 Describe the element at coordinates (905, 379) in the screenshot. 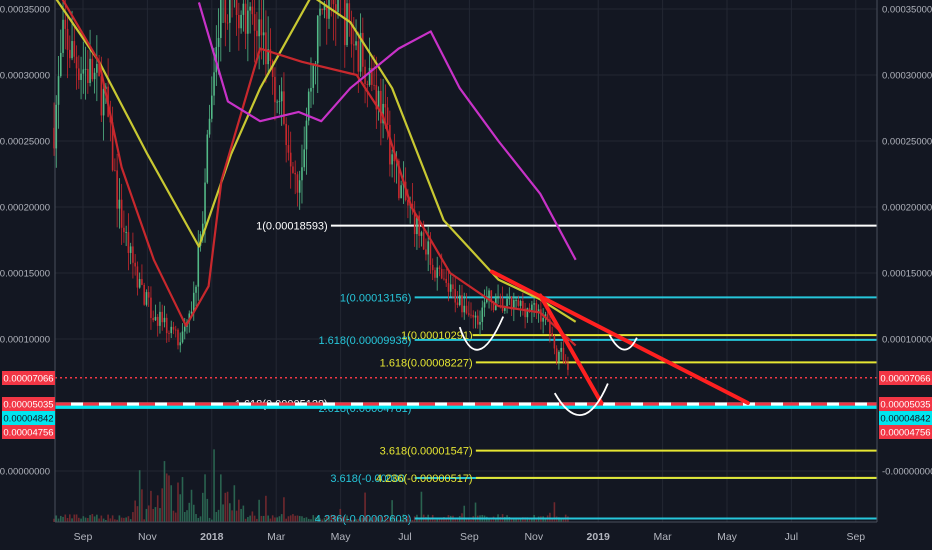

I see `price-badge-label-right: 0.00007066` at that location.